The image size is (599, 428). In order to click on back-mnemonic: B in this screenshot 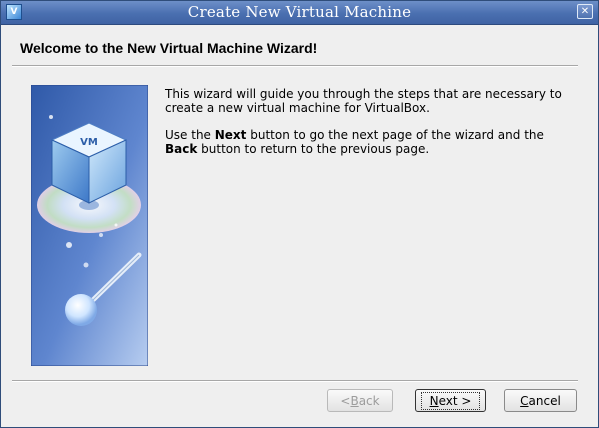, I will do `click(354, 400)`.